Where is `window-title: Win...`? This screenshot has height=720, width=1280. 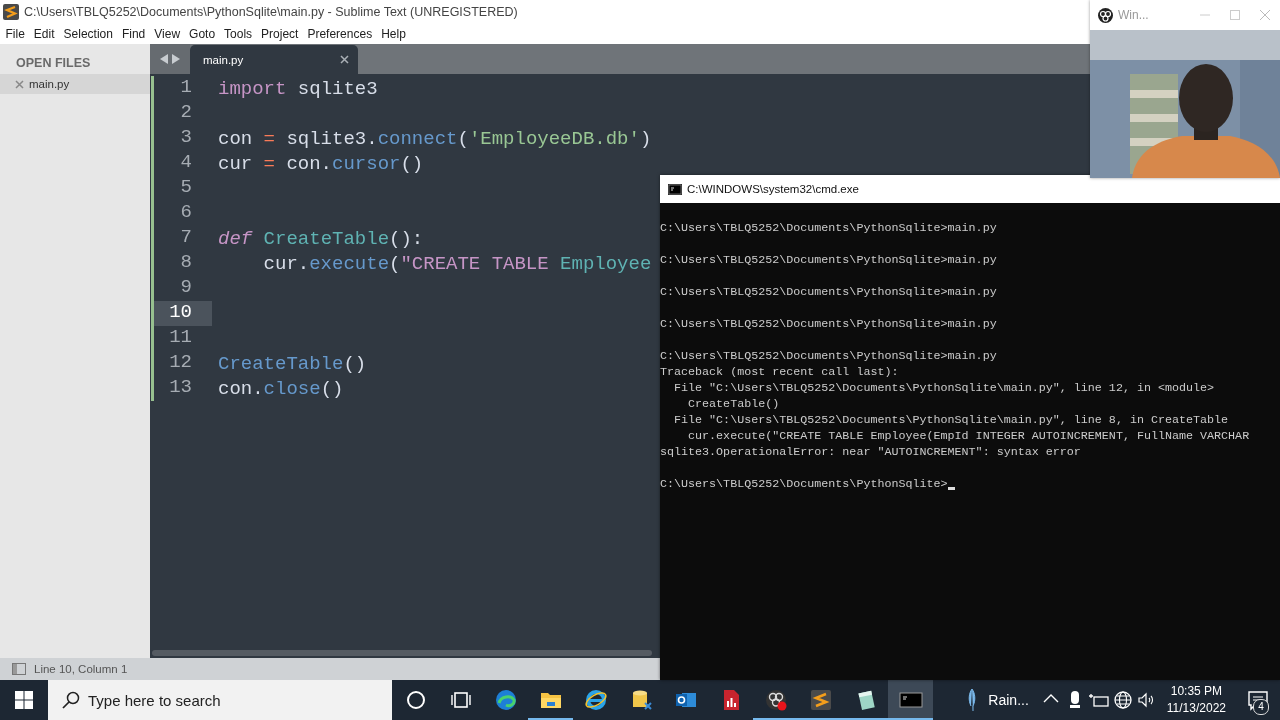
window-title: Win... is located at coordinates (1134, 15).